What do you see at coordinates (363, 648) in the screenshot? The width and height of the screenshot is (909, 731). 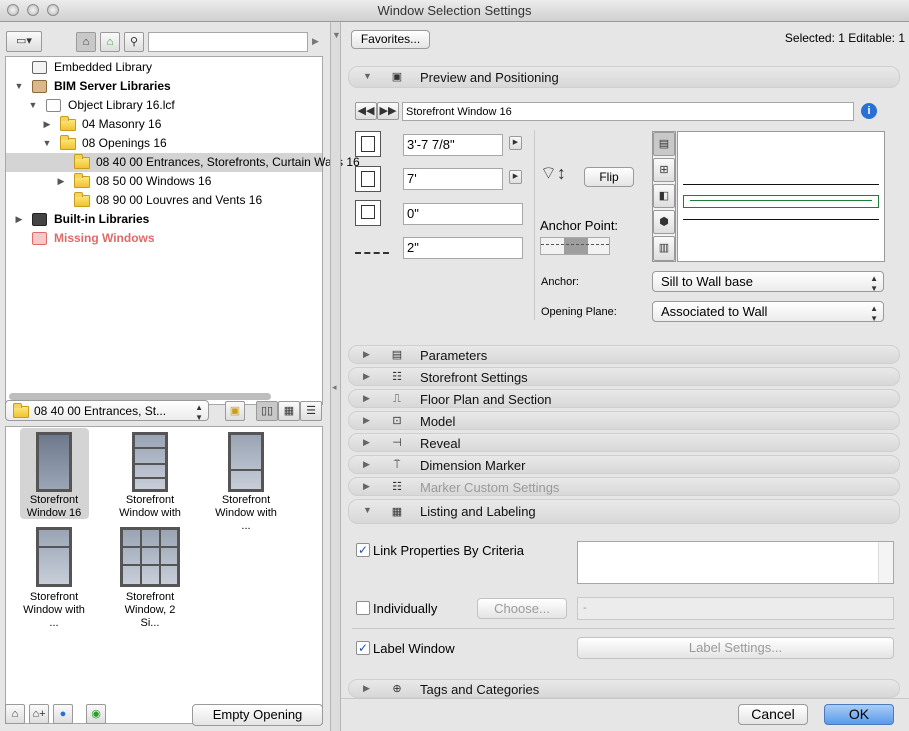 I see `label-window-checkbox: ✓` at bounding box center [363, 648].